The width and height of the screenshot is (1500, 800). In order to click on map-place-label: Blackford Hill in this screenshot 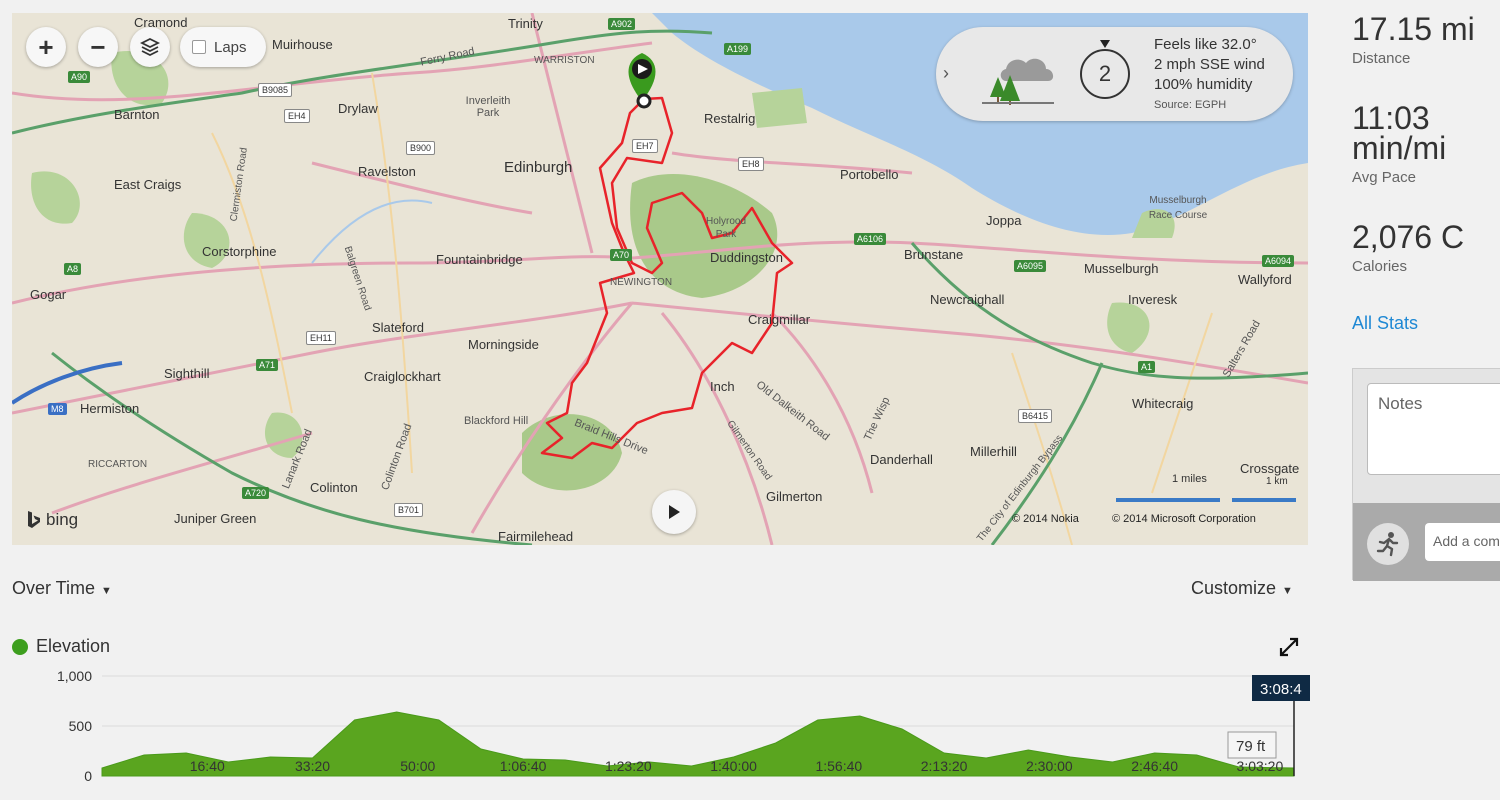, I will do `click(496, 421)`.